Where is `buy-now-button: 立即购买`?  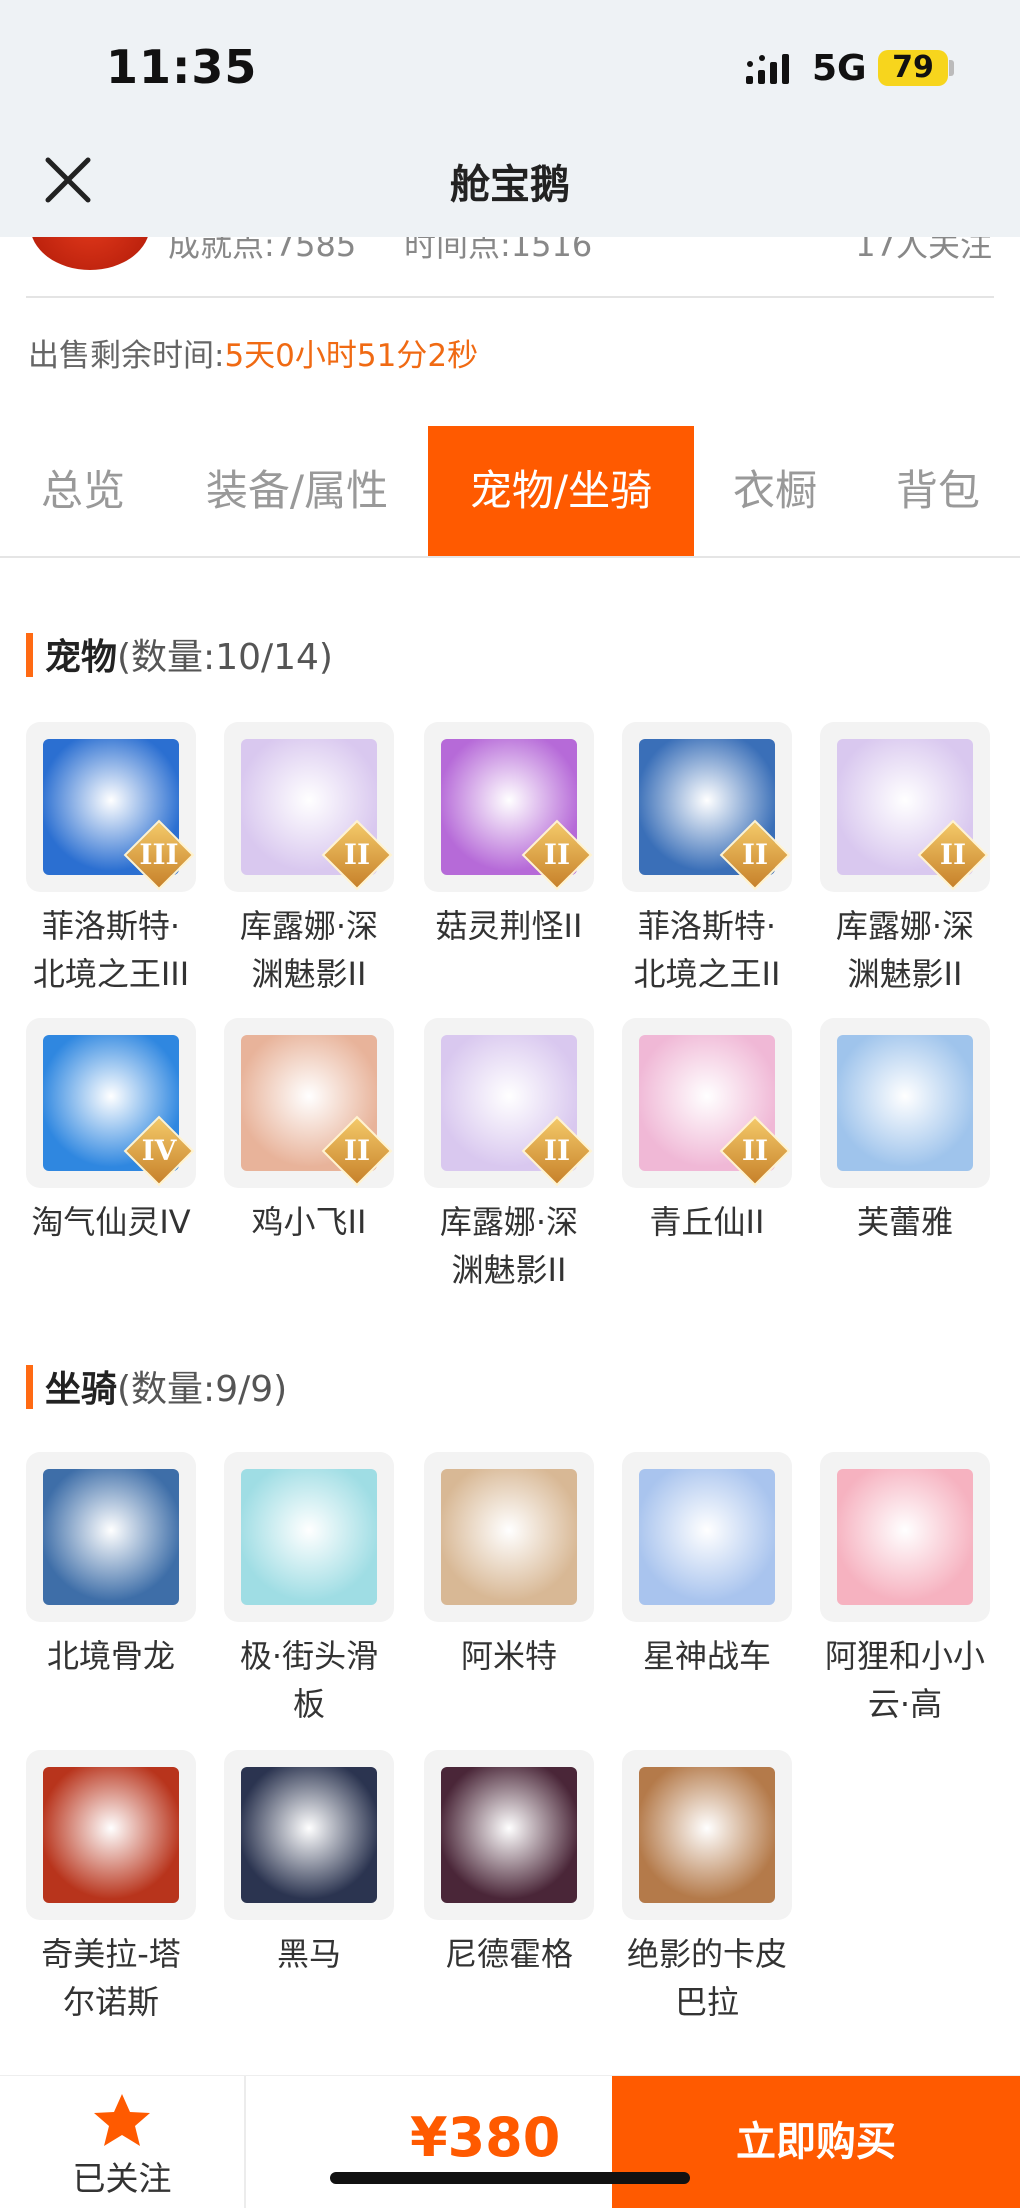 buy-now-button: 立即购买 is located at coordinates (816, 2142).